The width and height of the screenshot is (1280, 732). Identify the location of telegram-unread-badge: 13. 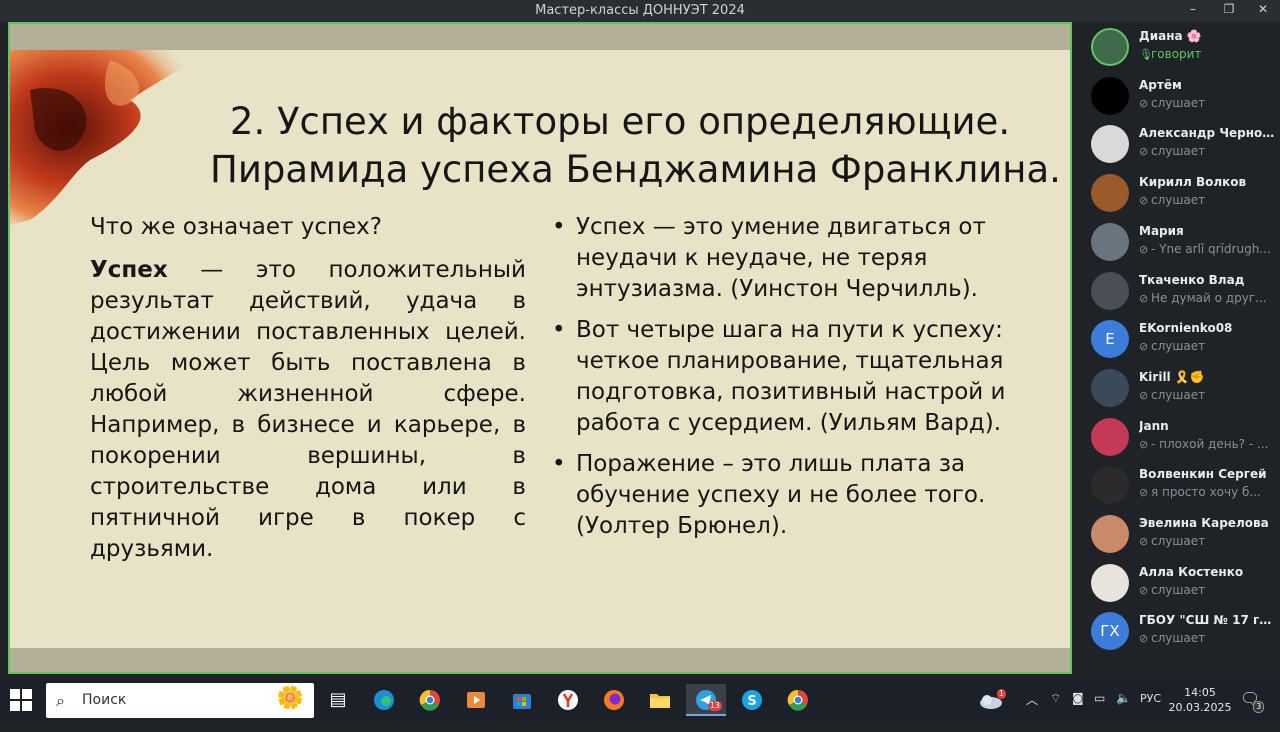
(714, 706).